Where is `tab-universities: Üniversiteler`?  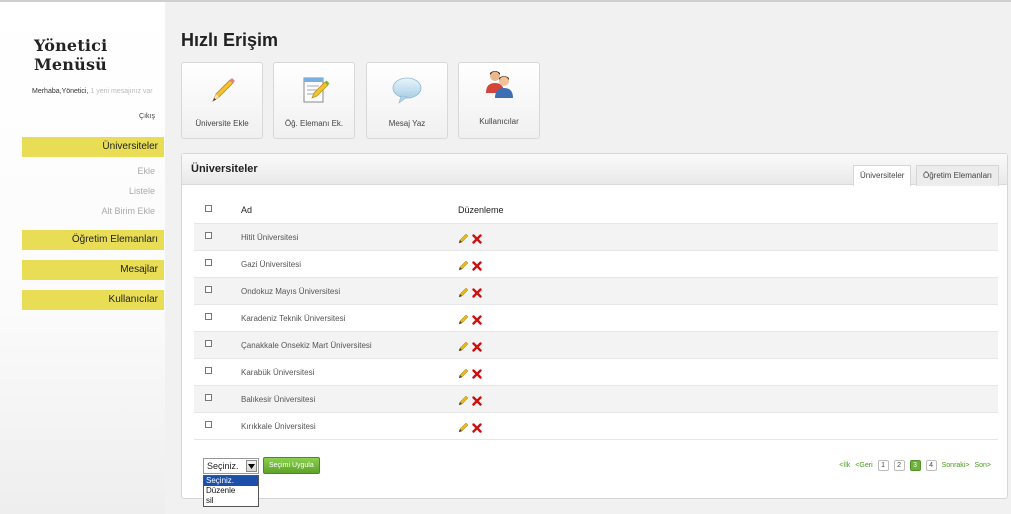 tab-universities: Üniversiteler is located at coordinates (882, 175).